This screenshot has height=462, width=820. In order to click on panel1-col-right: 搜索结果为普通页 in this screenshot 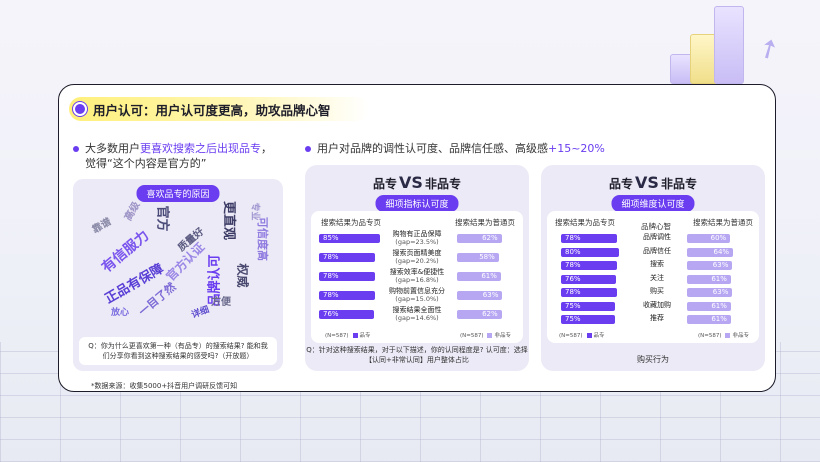, I will do `click(485, 222)`.